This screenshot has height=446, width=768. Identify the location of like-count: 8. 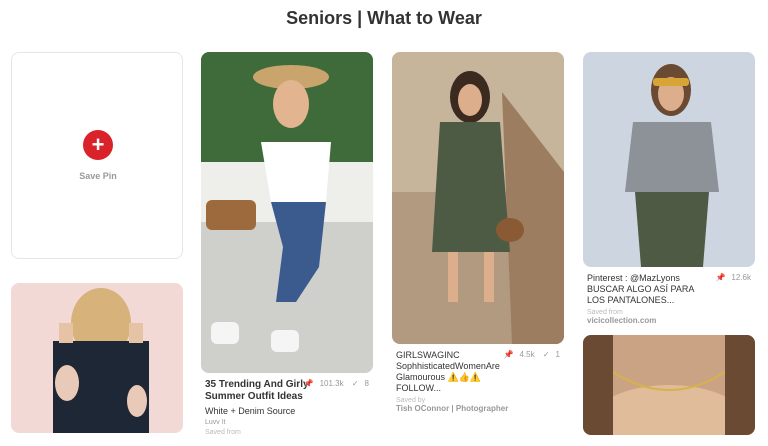
(366, 383).